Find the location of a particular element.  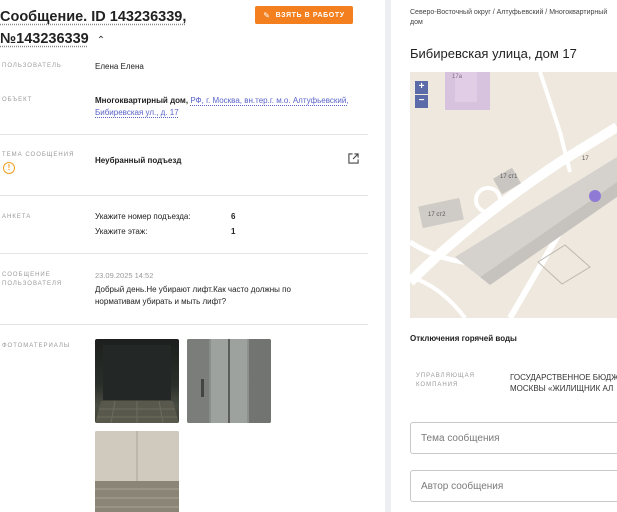

map-label: 17 is located at coordinates (585, 159).